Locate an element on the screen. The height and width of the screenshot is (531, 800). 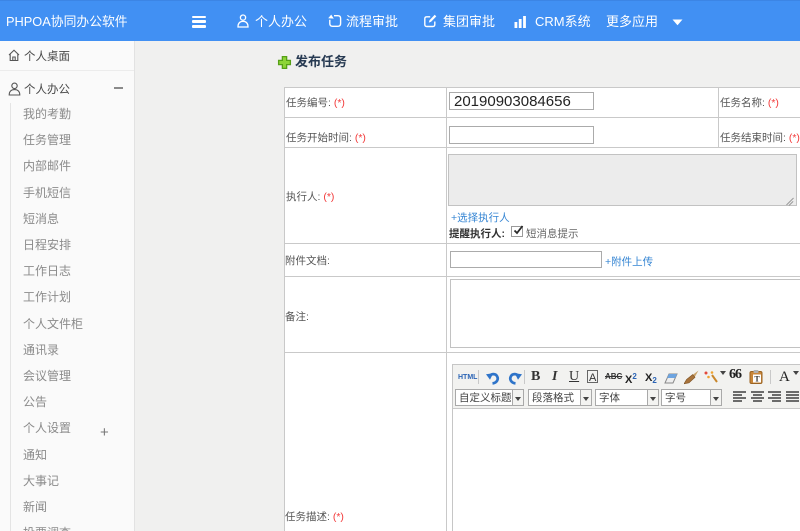
svg-text: T is located at coordinates (757, 379).